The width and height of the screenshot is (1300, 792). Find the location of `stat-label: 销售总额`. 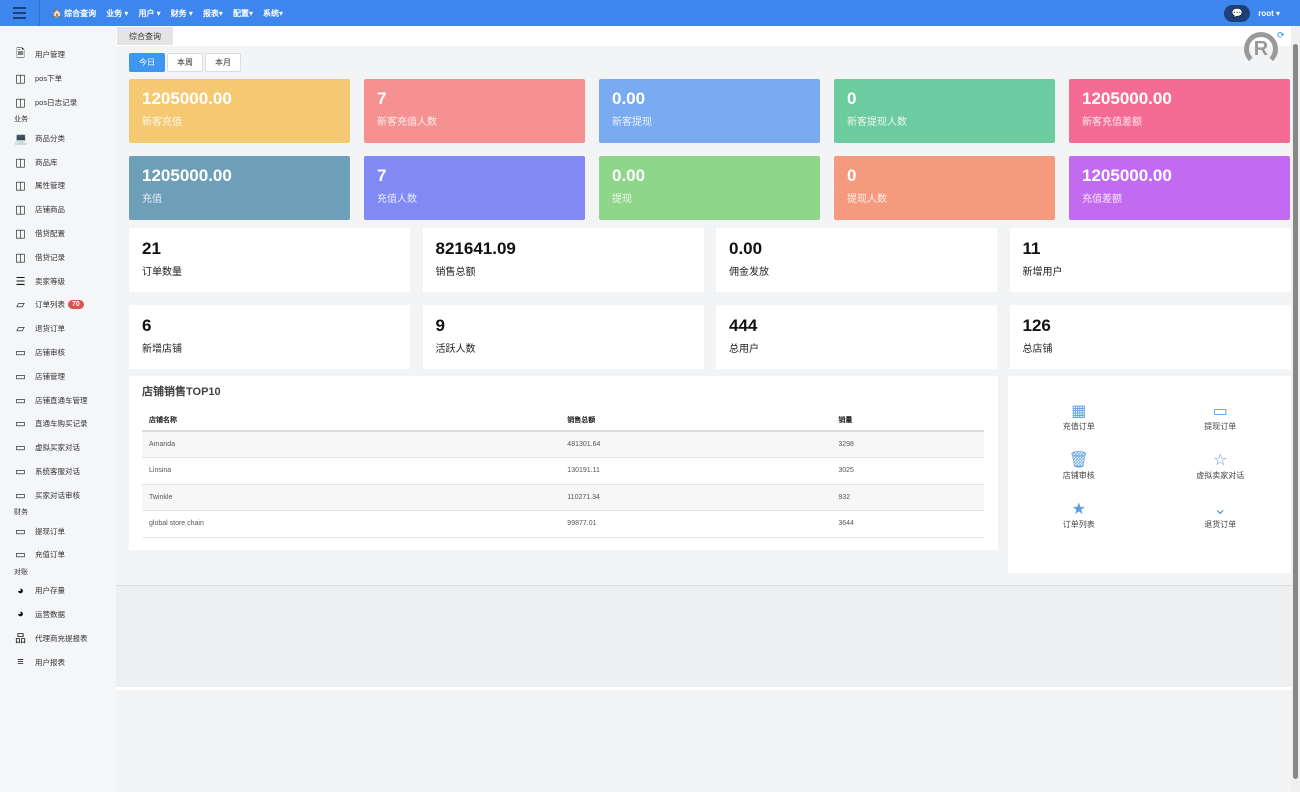

stat-label: 销售总额 is located at coordinates (455, 272).